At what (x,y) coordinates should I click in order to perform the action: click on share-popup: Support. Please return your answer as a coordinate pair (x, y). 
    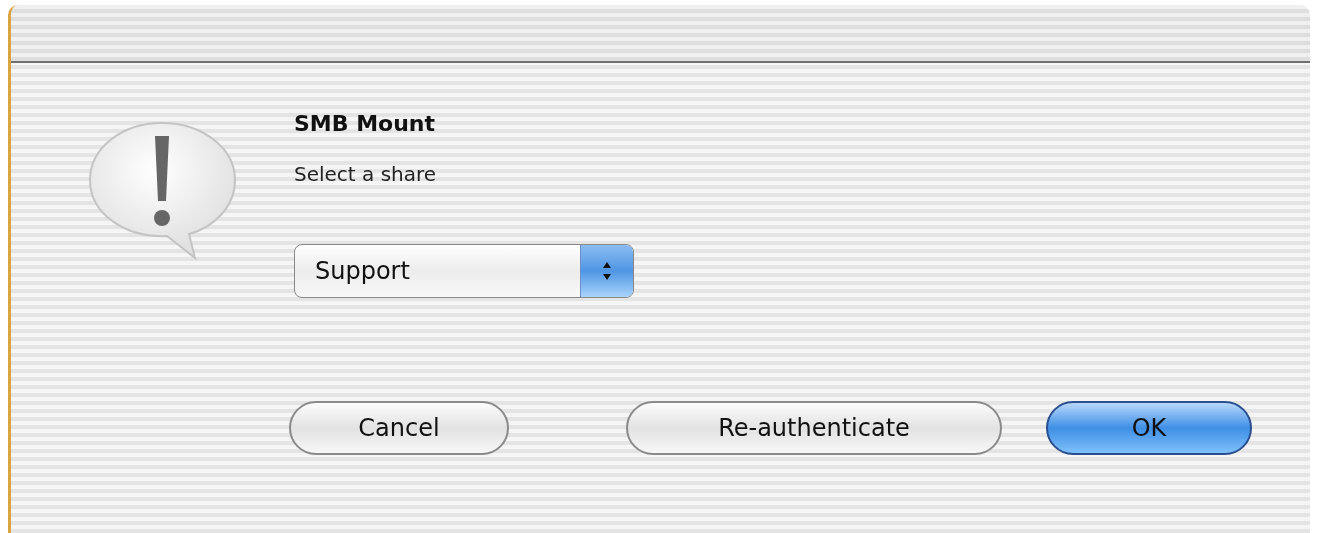
    Looking at the image, I should click on (464, 271).